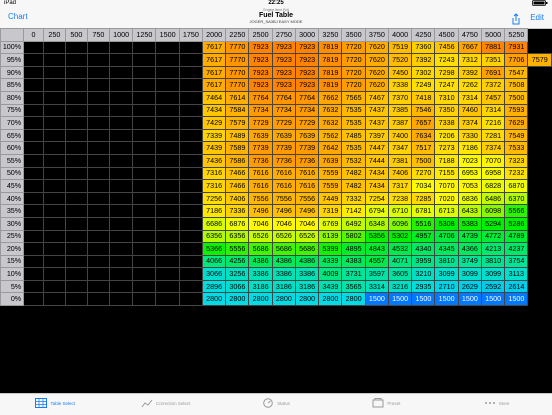 The image size is (552, 415). I want to click on table-cell: 7046, so click(260, 223).